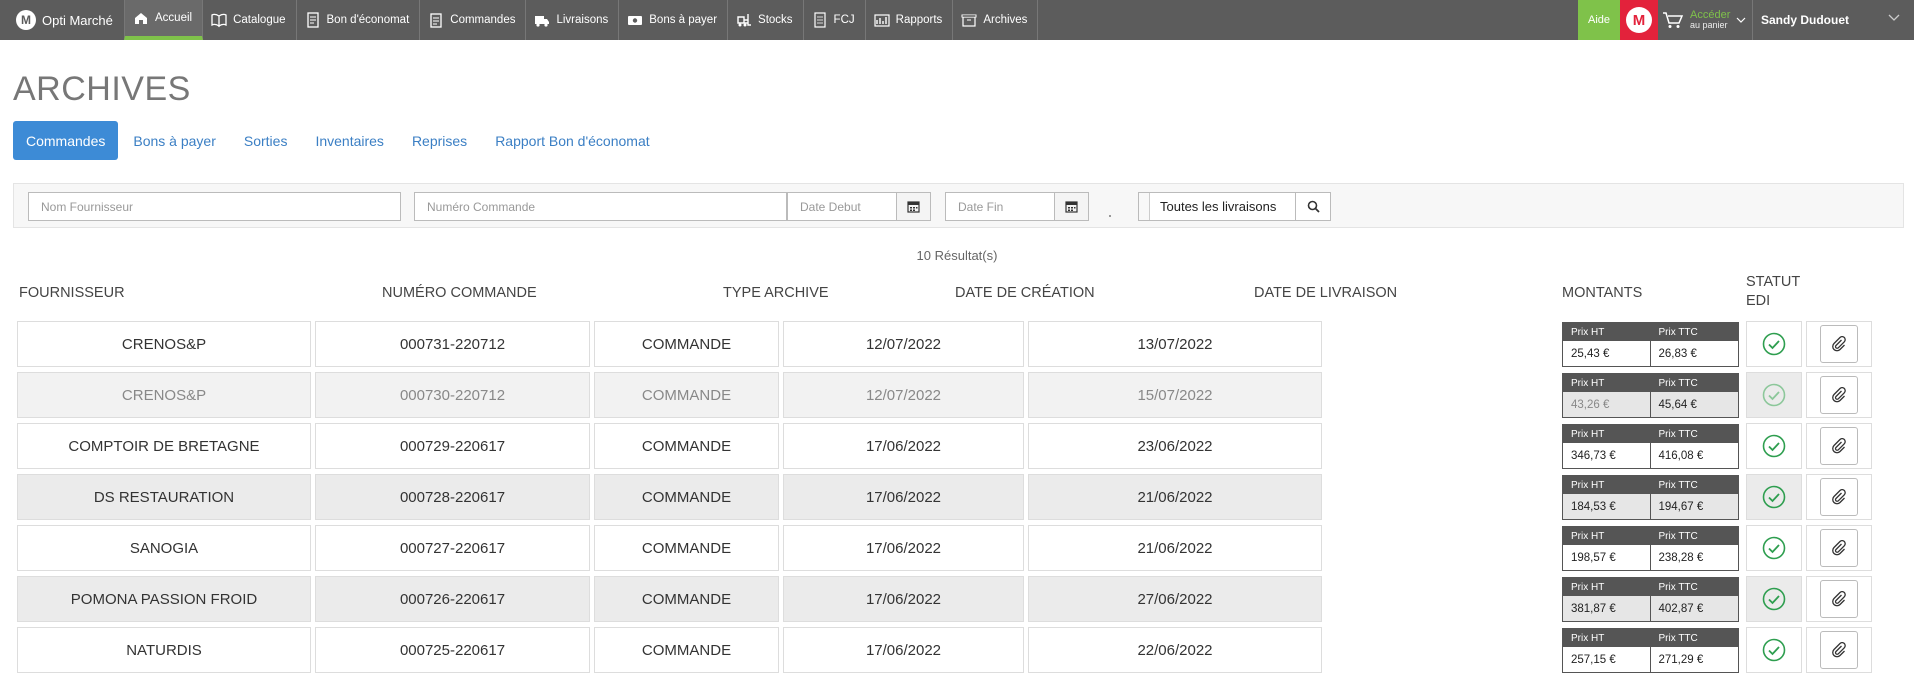 The image size is (1914, 675). I want to click on cell-order-number: 000731-220712, so click(452, 344).